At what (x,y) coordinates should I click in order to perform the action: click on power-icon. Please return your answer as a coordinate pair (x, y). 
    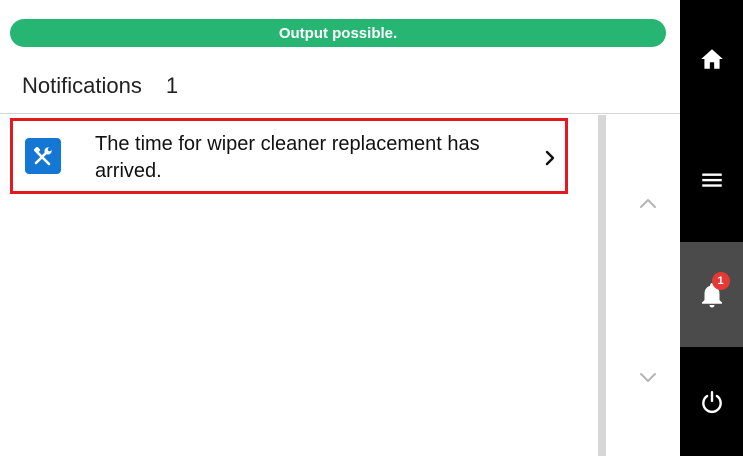
    Looking at the image, I should click on (711, 401).